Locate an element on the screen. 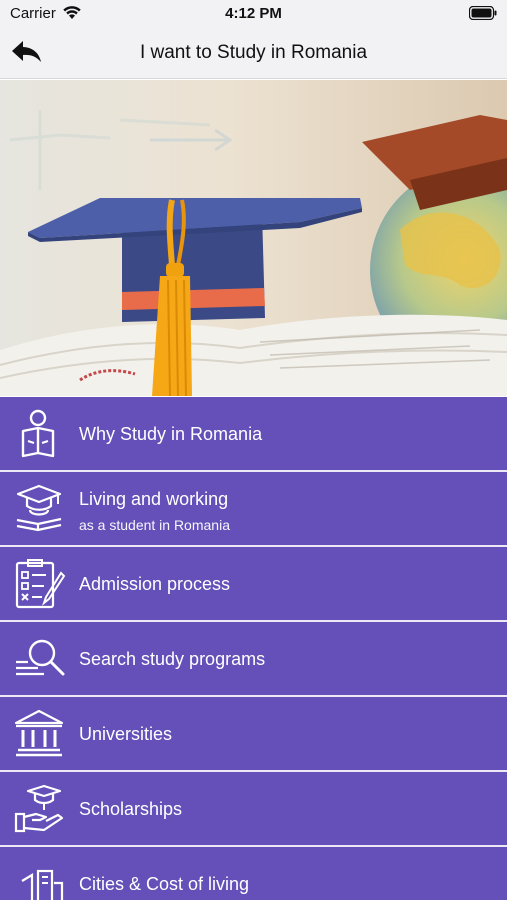 The height and width of the screenshot is (900, 507). menu-item-label: Why Study in Romania is located at coordinates (171, 434).